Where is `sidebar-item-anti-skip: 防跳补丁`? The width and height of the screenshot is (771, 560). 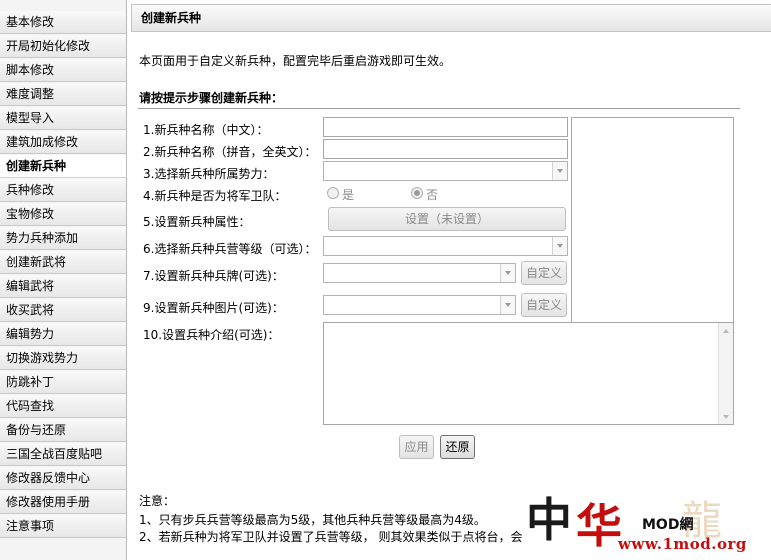 sidebar-item-anti-skip: 防跳补丁 is located at coordinates (63, 382).